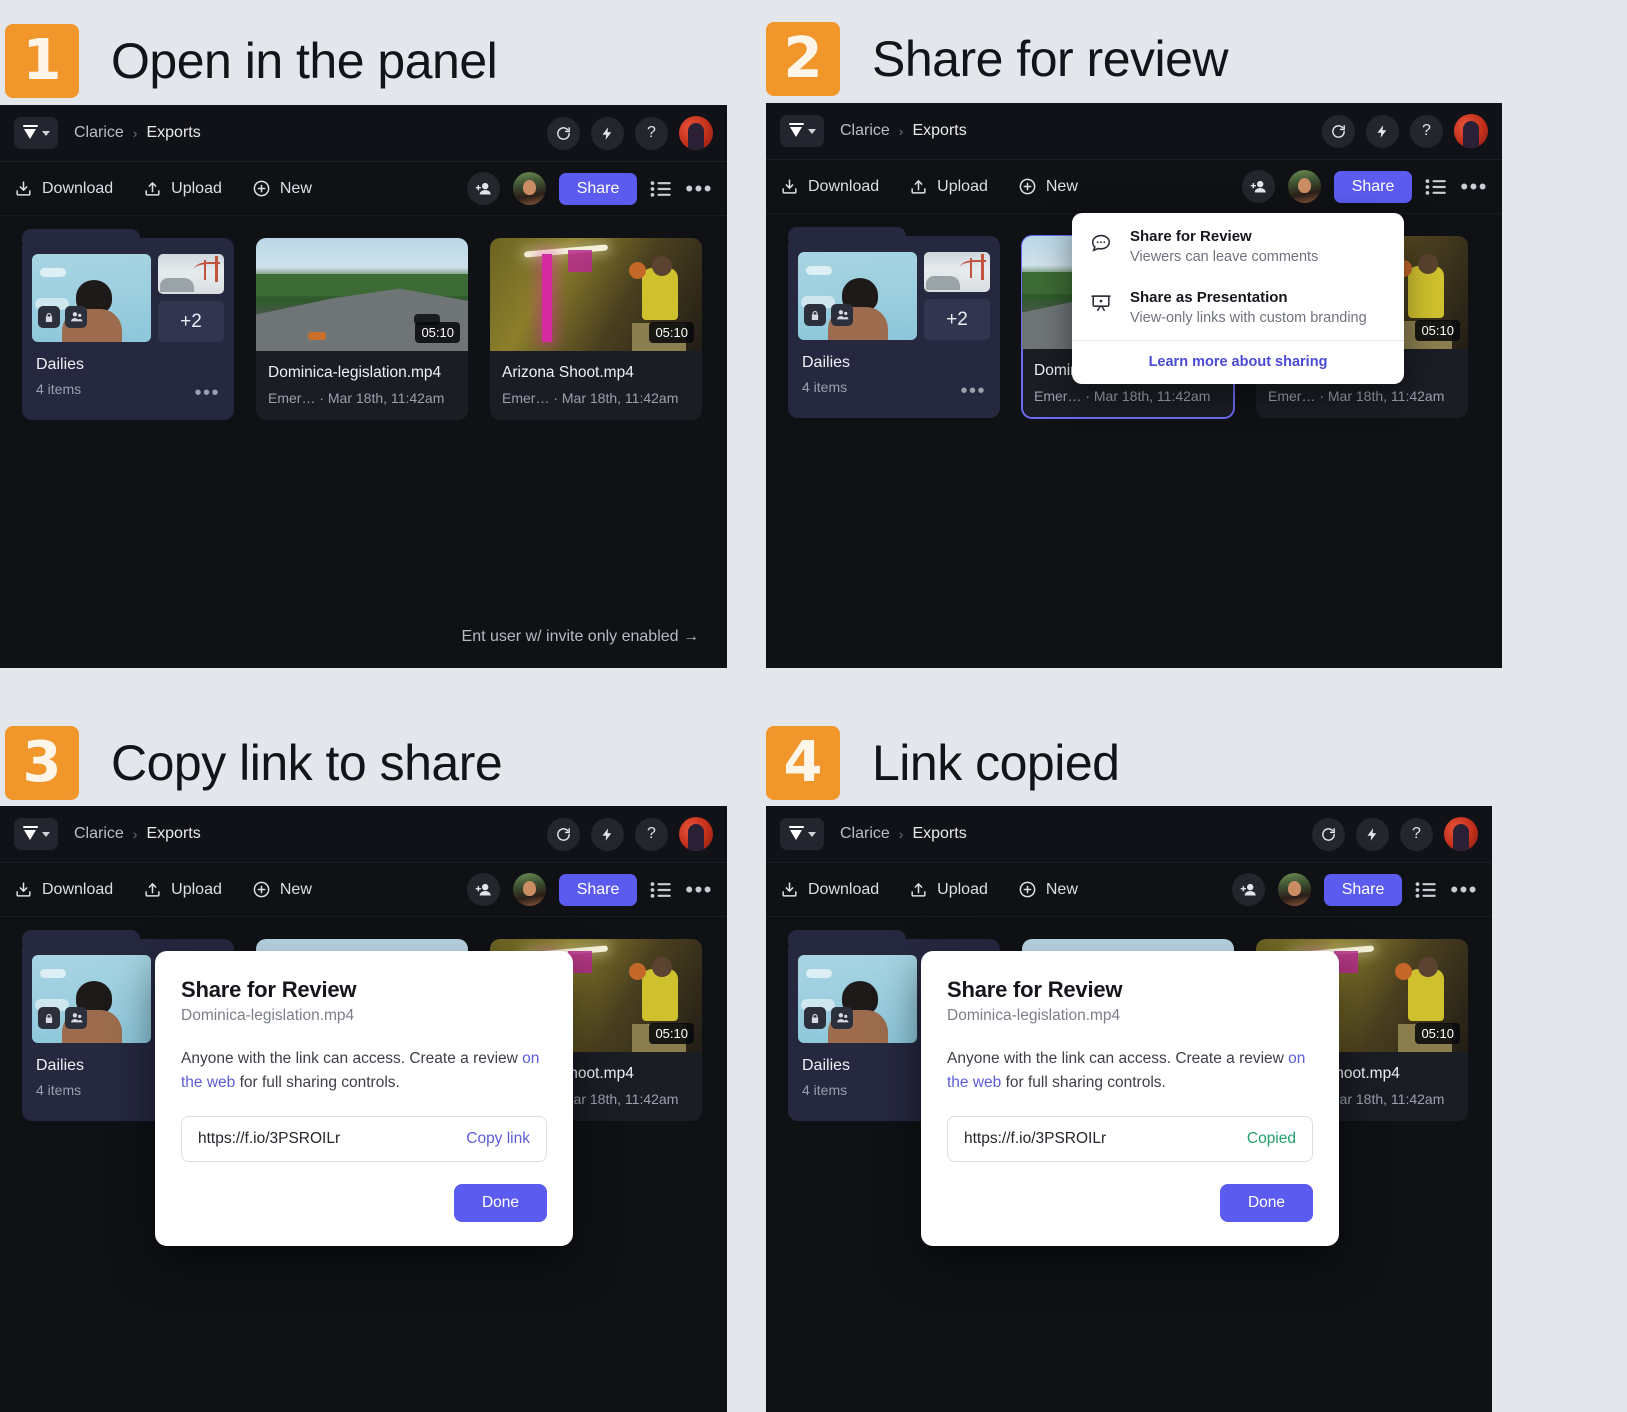  What do you see at coordinates (30, 834) in the screenshot?
I see `frameio-logo-icon` at bounding box center [30, 834].